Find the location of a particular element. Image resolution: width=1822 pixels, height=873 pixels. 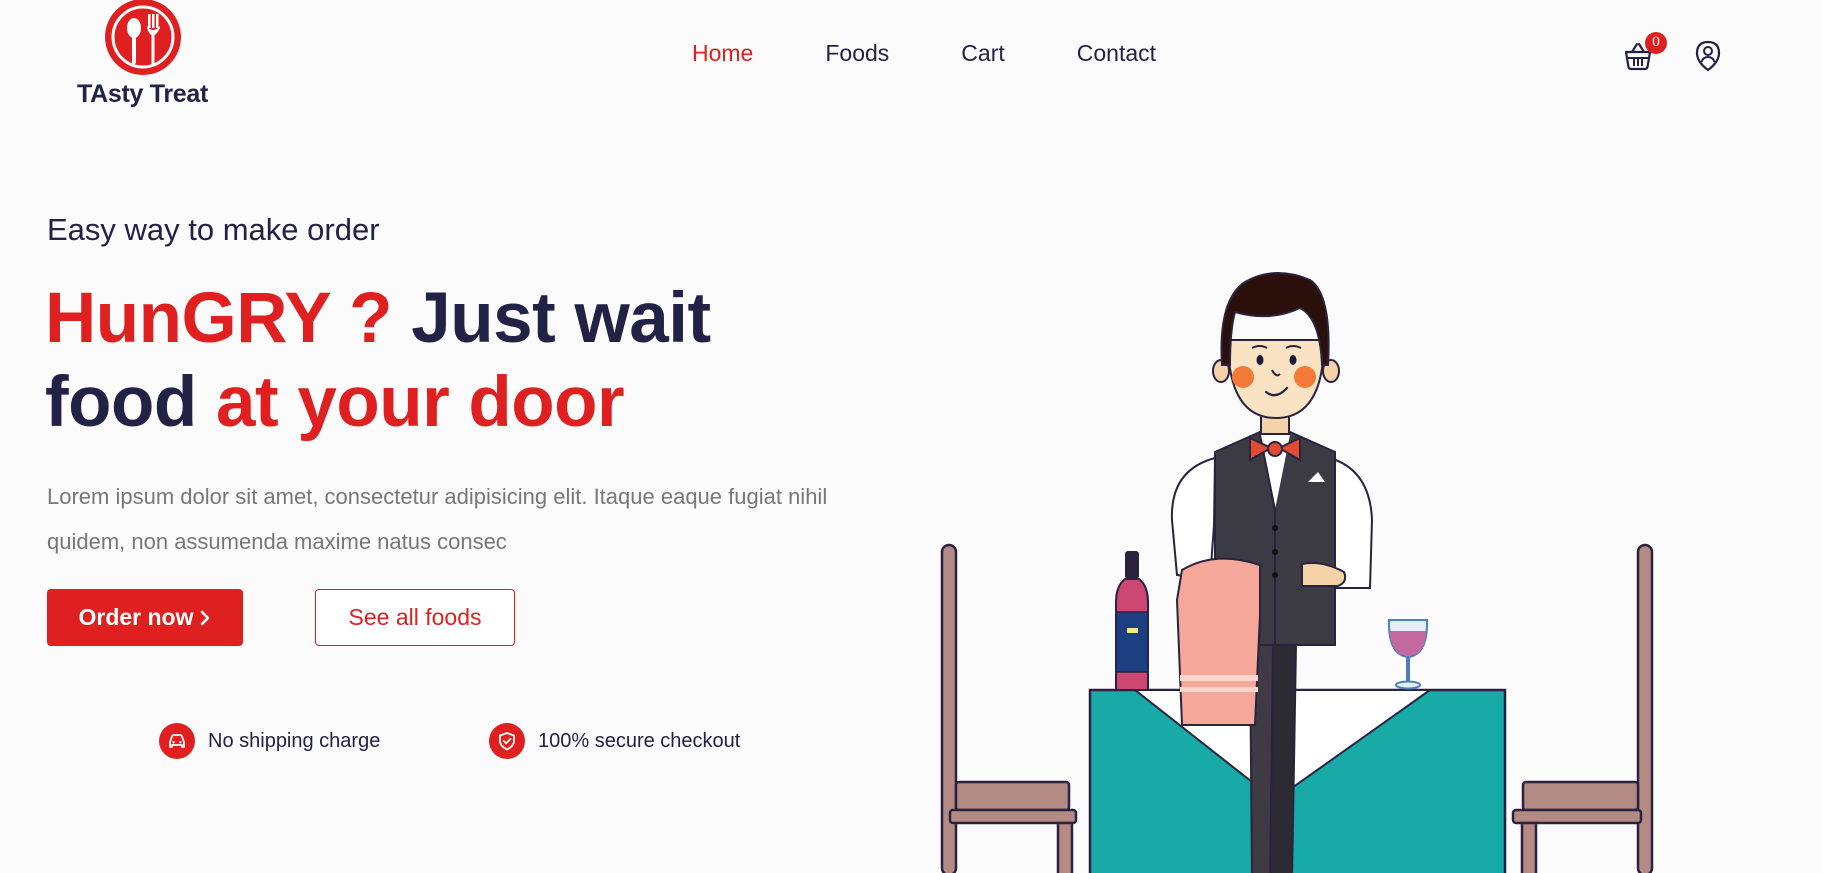

user-icon is located at coordinates (1708, 56).